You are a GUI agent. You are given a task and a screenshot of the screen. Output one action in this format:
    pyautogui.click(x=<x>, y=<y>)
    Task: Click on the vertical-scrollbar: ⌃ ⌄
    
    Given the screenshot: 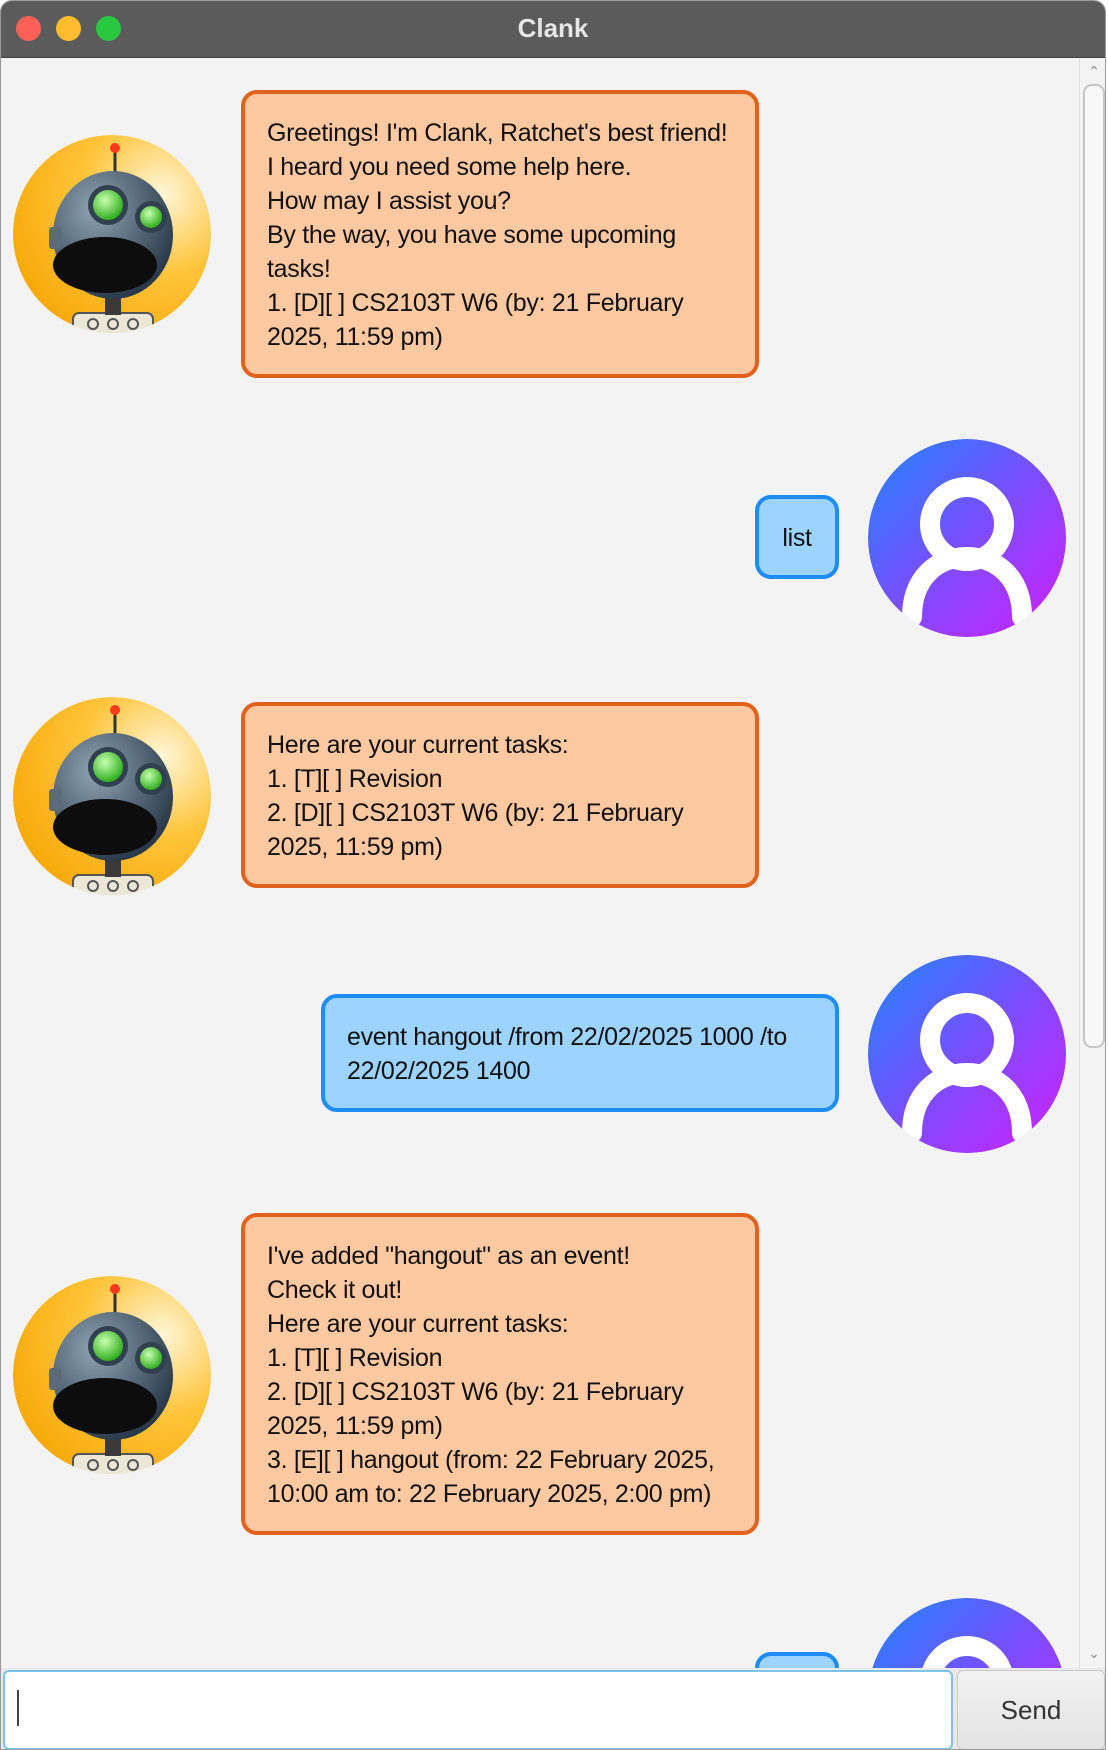 What is the action you would take?
    pyautogui.click(x=1092, y=863)
    